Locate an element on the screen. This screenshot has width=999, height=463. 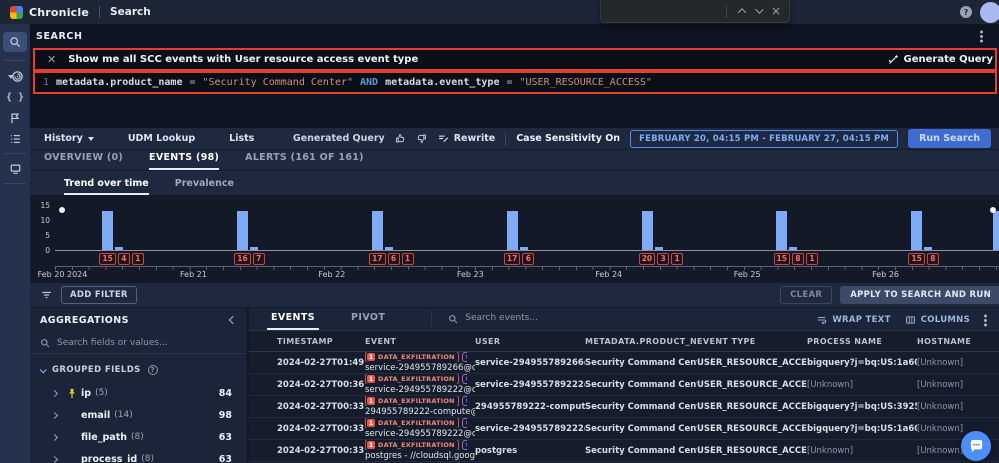
table-menu-kebab-icon is located at coordinates (985, 320).